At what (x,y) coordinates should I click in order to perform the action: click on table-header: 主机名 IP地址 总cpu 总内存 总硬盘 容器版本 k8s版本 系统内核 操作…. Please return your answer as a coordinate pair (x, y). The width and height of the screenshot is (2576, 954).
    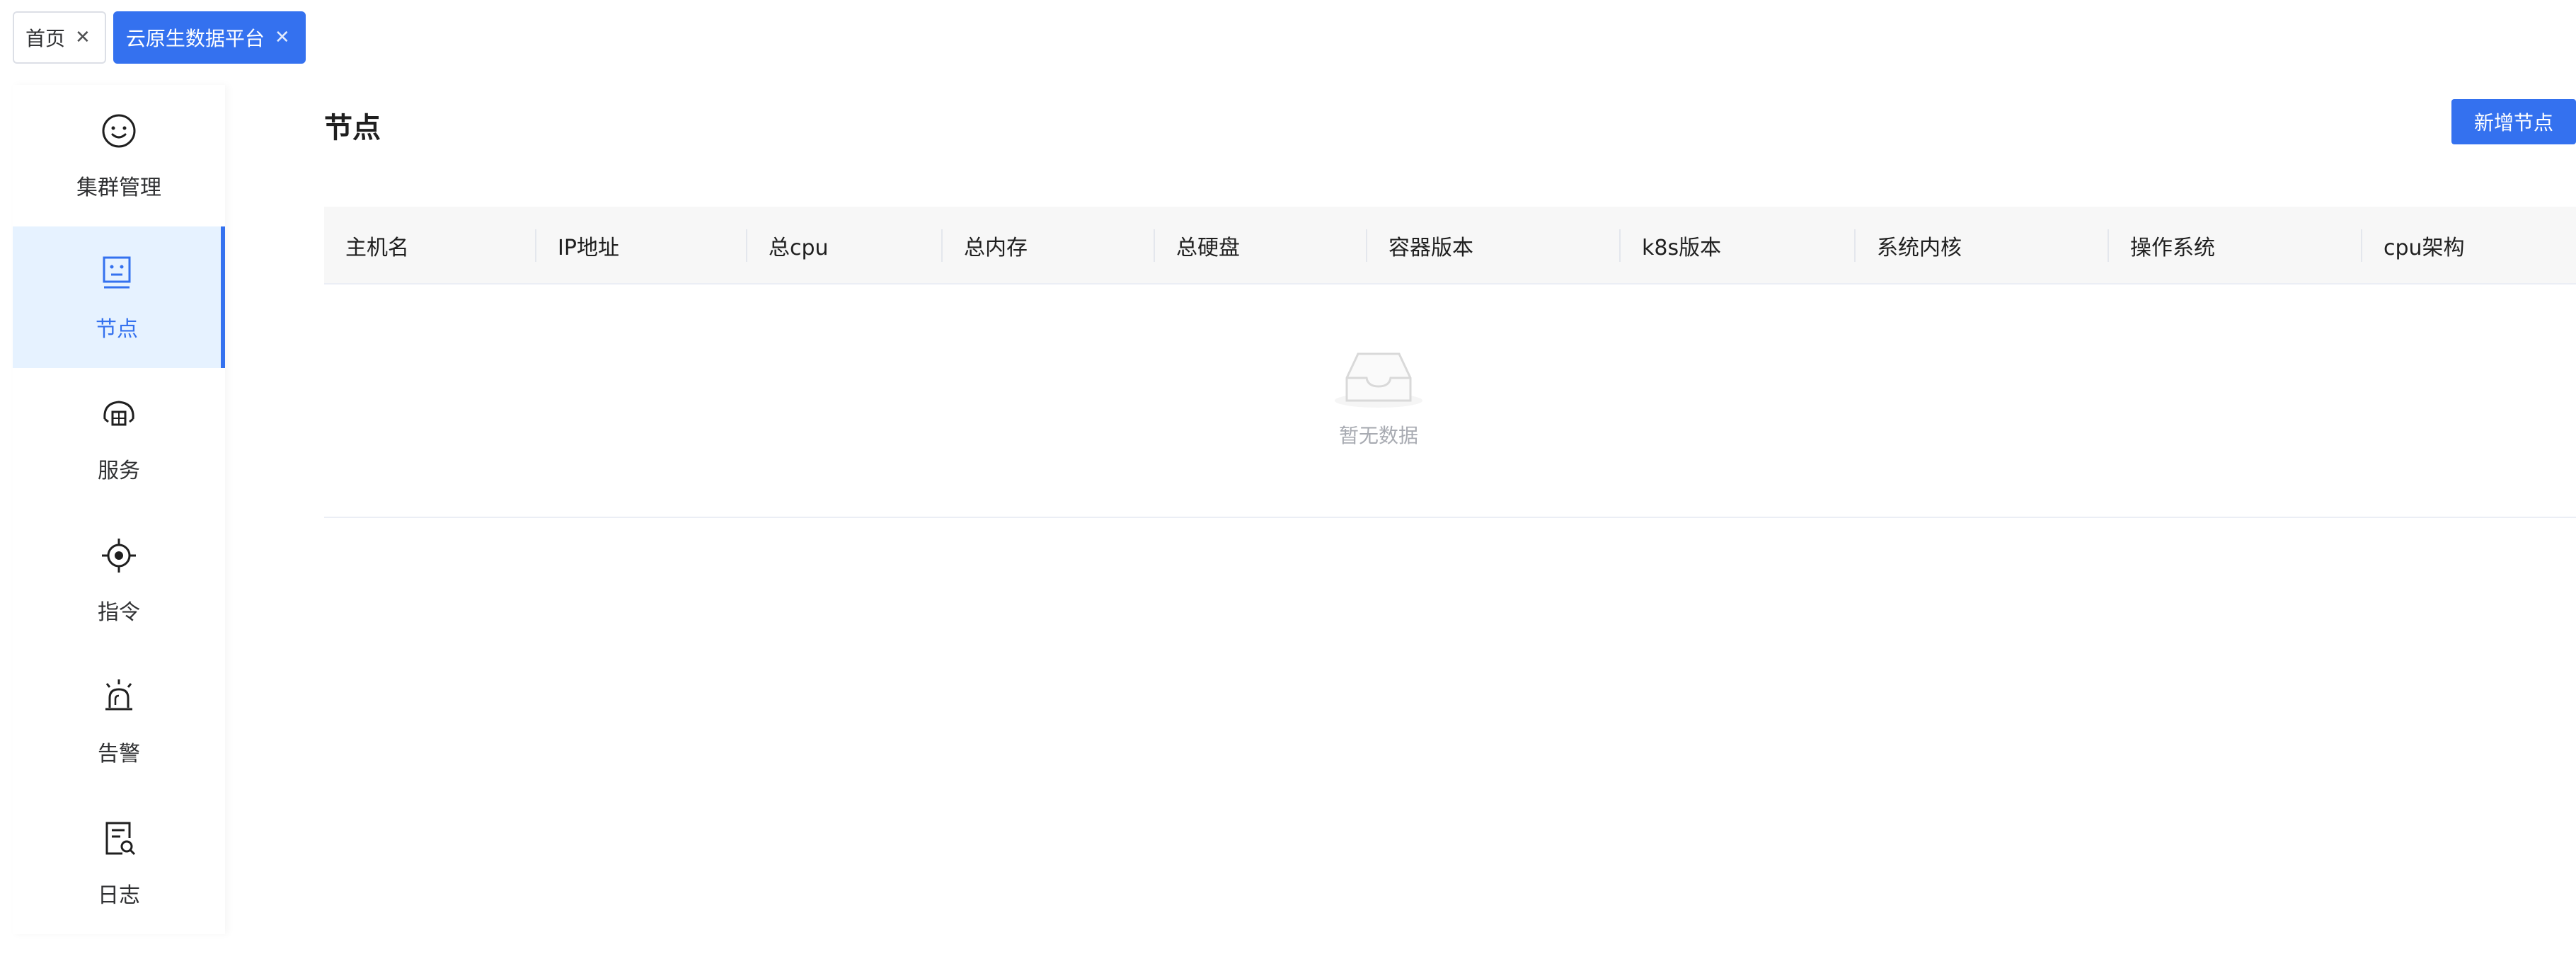
    Looking at the image, I should click on (1450, 246).